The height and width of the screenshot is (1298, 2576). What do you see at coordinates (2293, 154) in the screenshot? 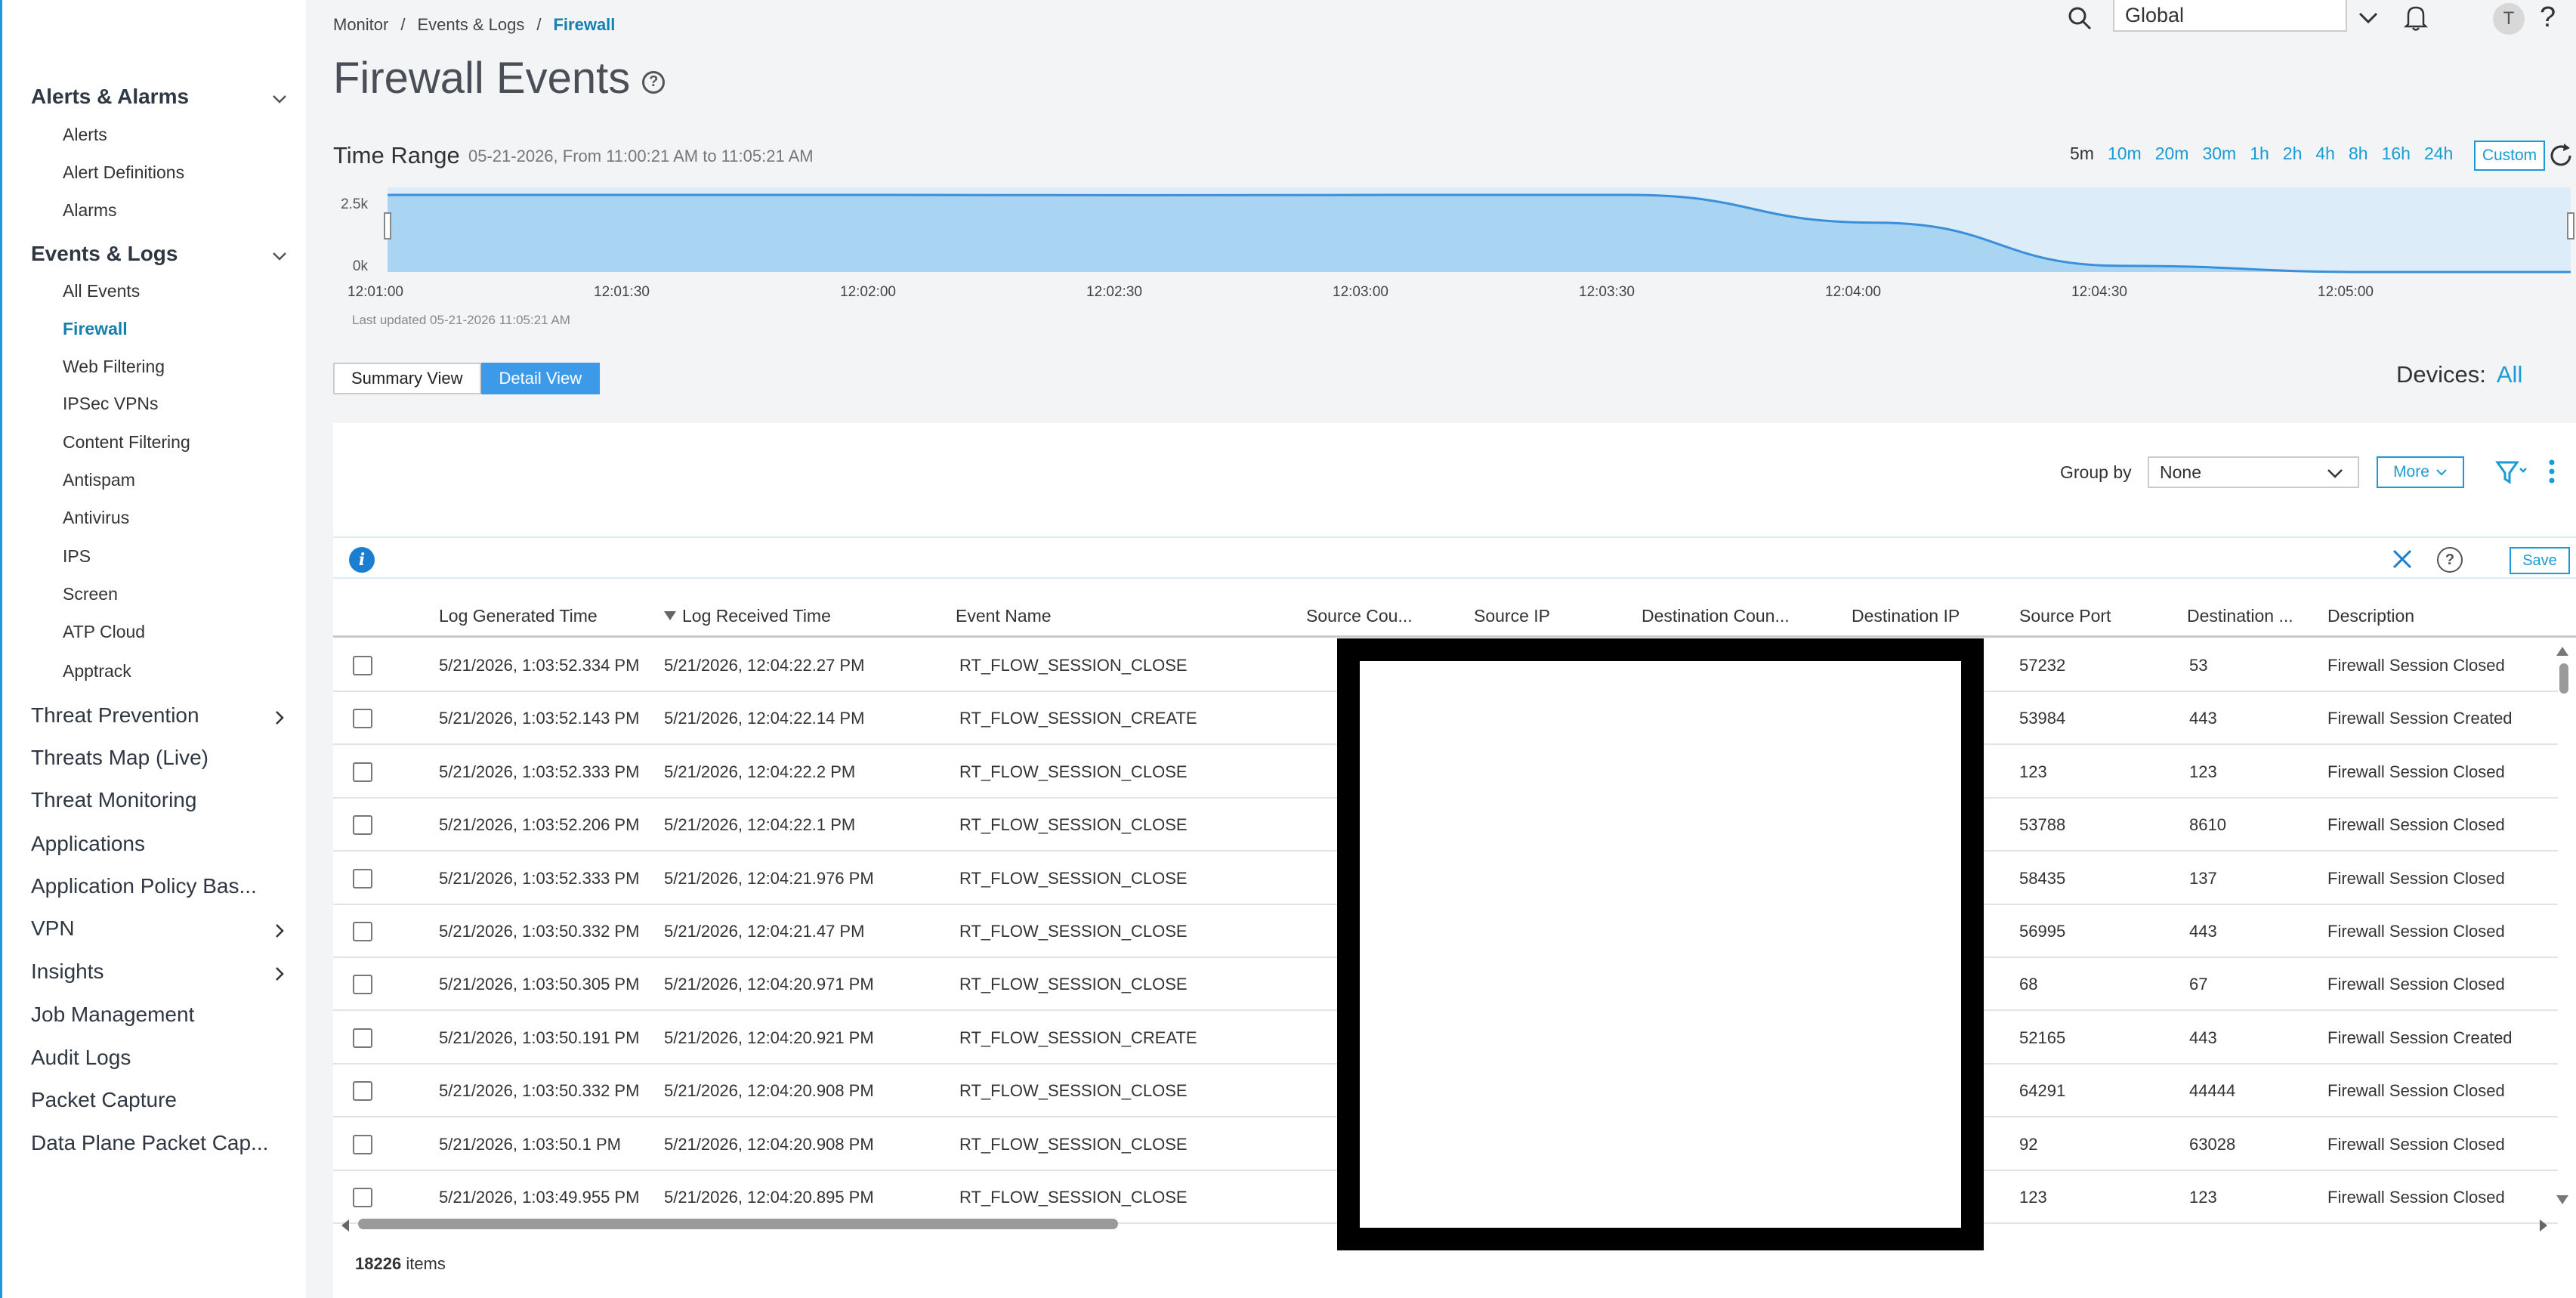
I see `range-btn-2h: 2h` at bounding box center [2293, 154].